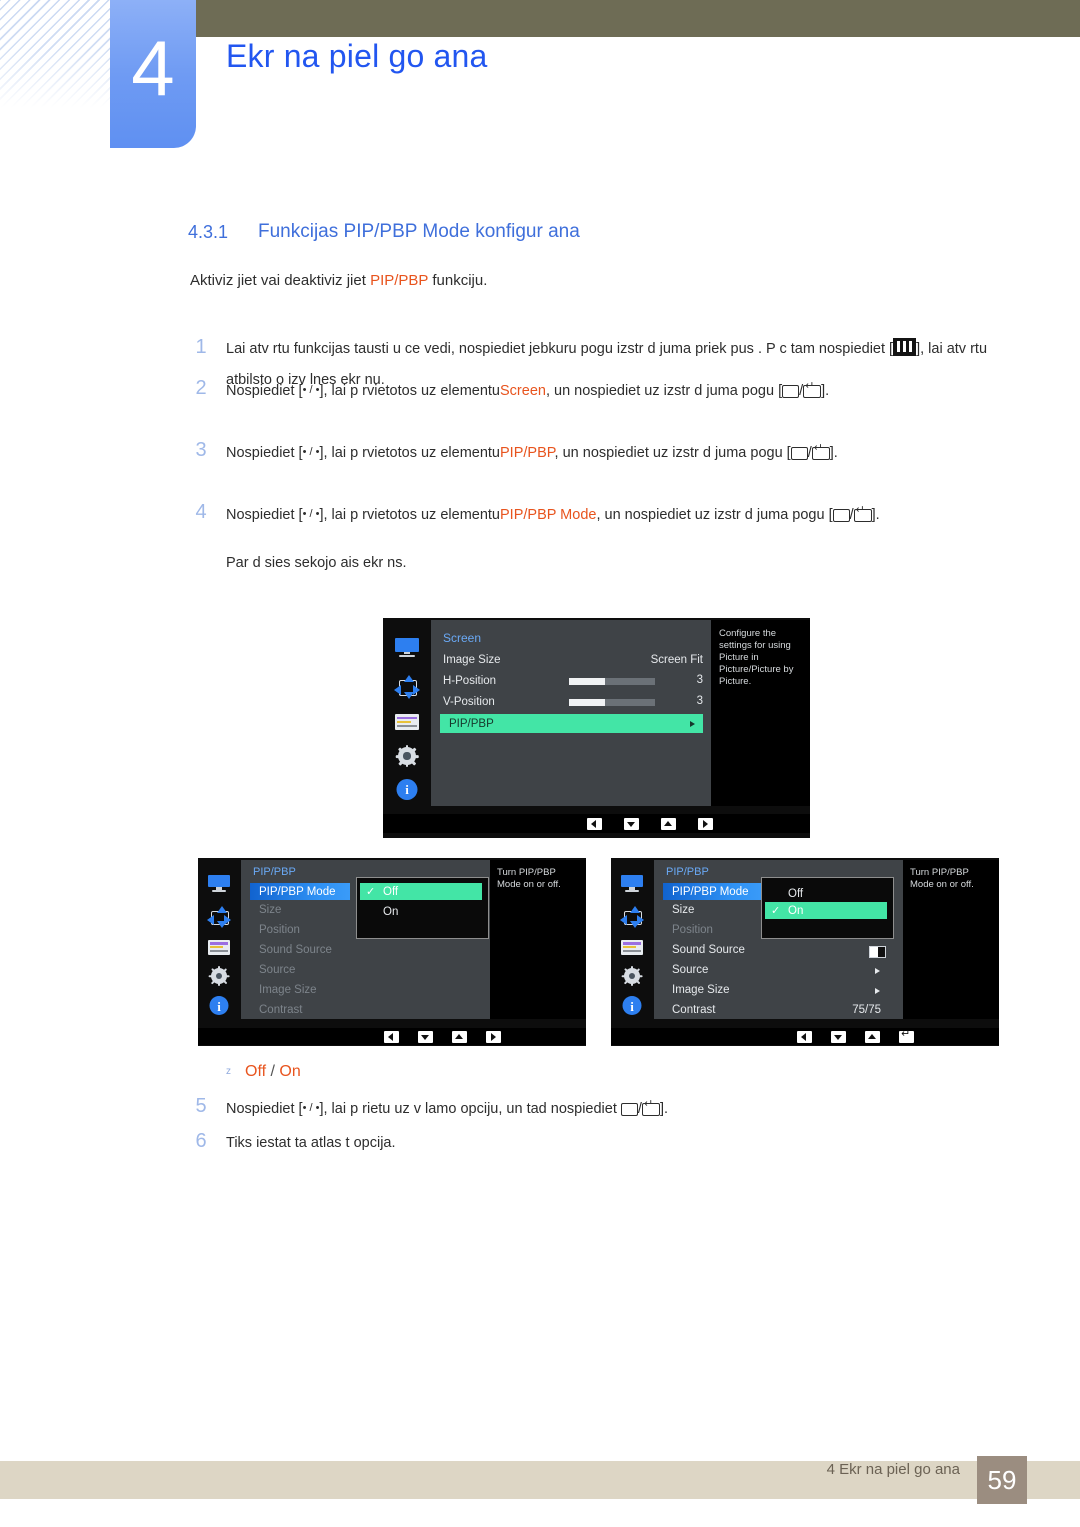 The width and height of the screenshot is (1080, 1527). What do you see at coordinates (833, 453) in the screenshot?
I see `step-3-part4: ].` at bounding box center [833, 453].